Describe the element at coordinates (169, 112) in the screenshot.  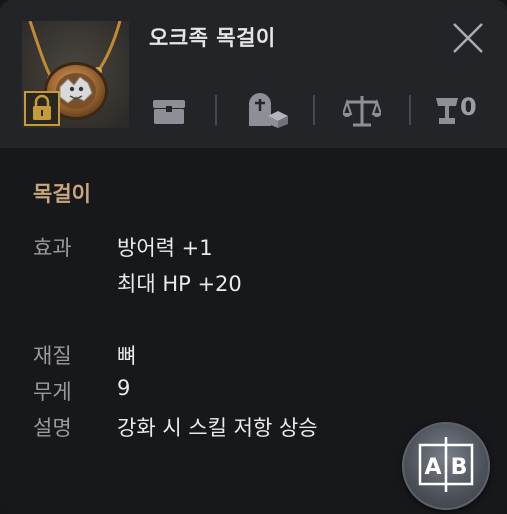
I see `storage-chest-icon` at that location.